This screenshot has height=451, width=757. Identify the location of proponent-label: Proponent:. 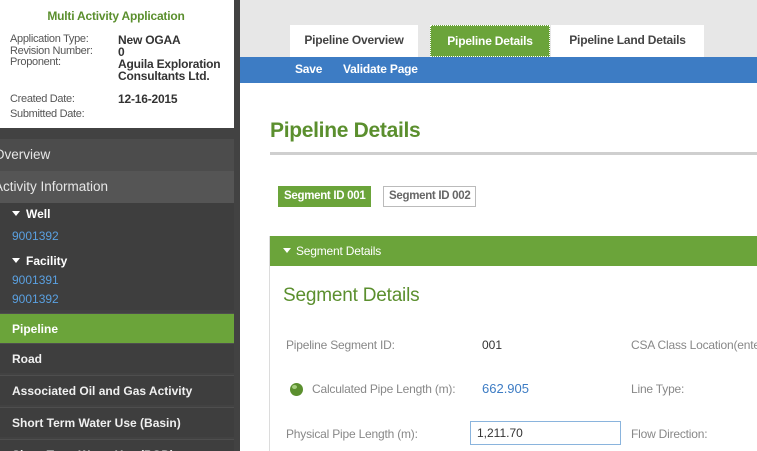
(35, 62).